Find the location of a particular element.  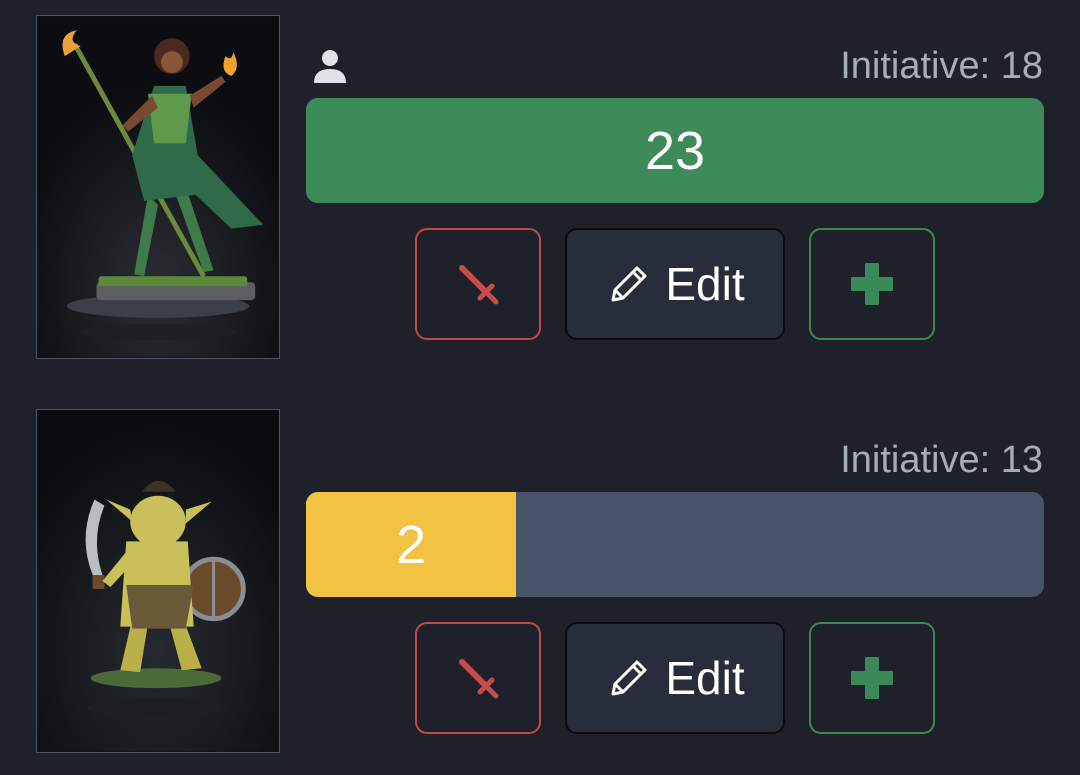

sorceress-miniature is located at coordinates (158, 187).